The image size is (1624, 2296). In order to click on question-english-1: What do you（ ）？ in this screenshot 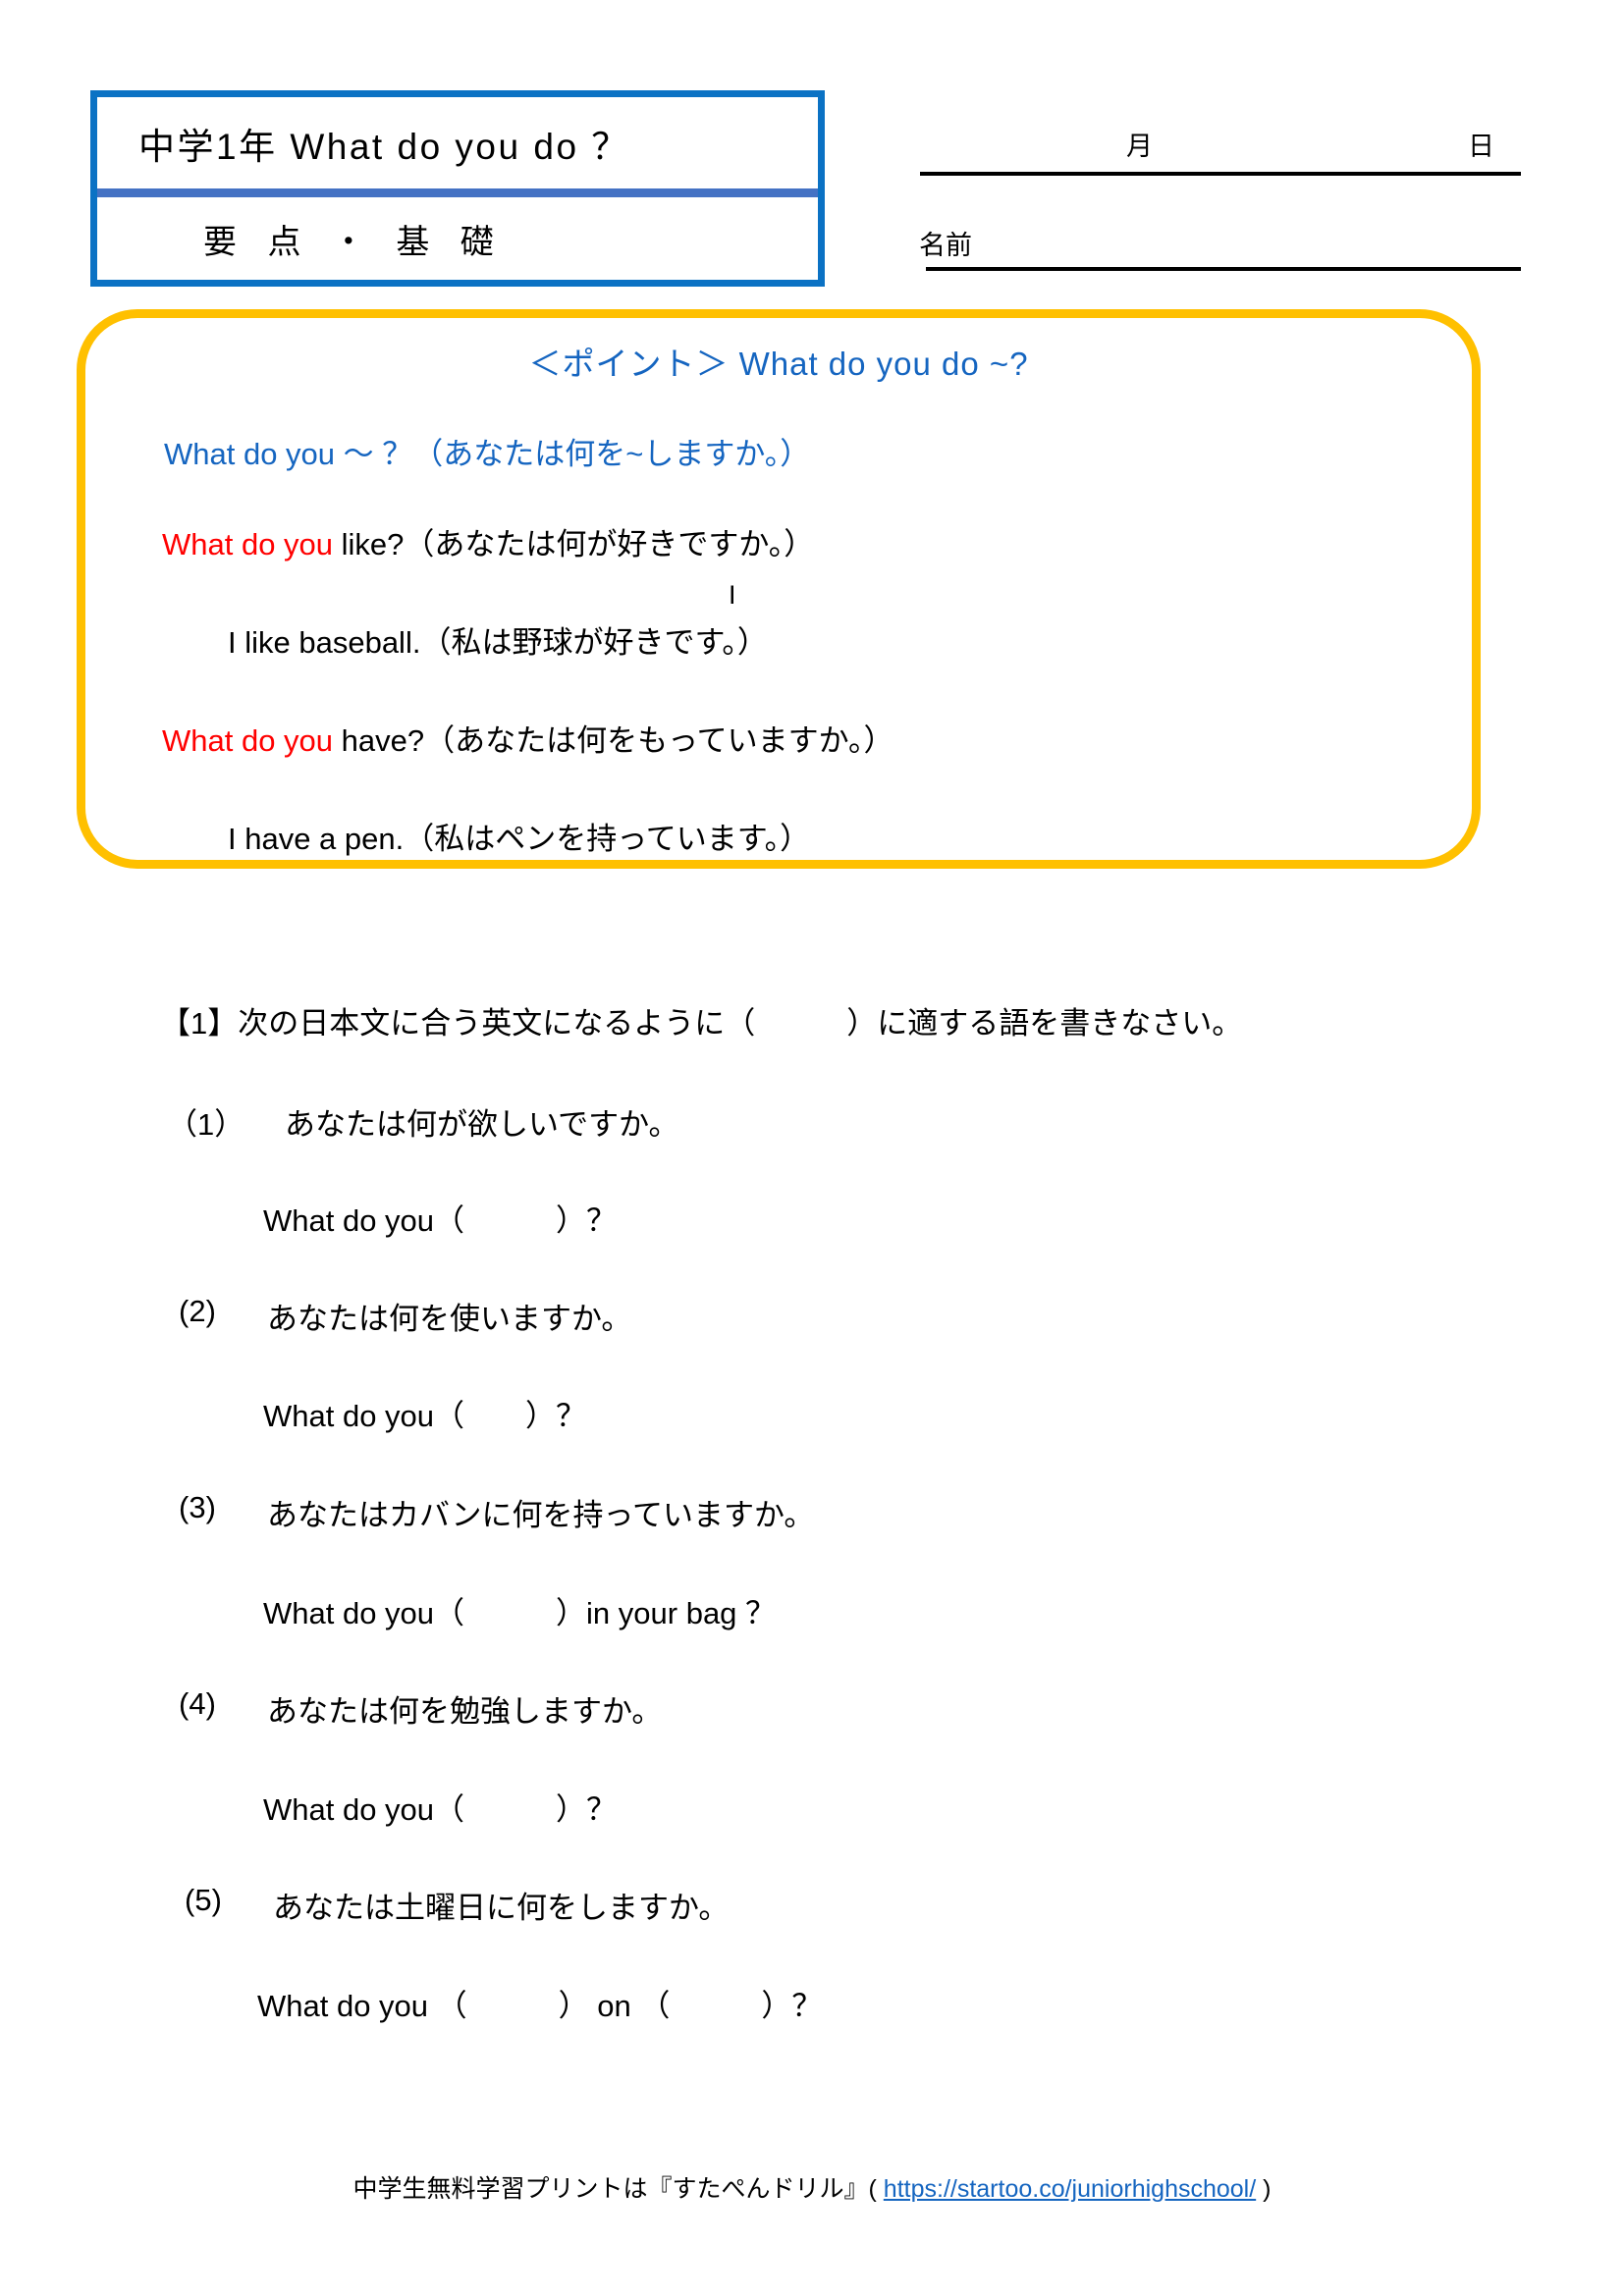, I will do `click(440, 1218)`.